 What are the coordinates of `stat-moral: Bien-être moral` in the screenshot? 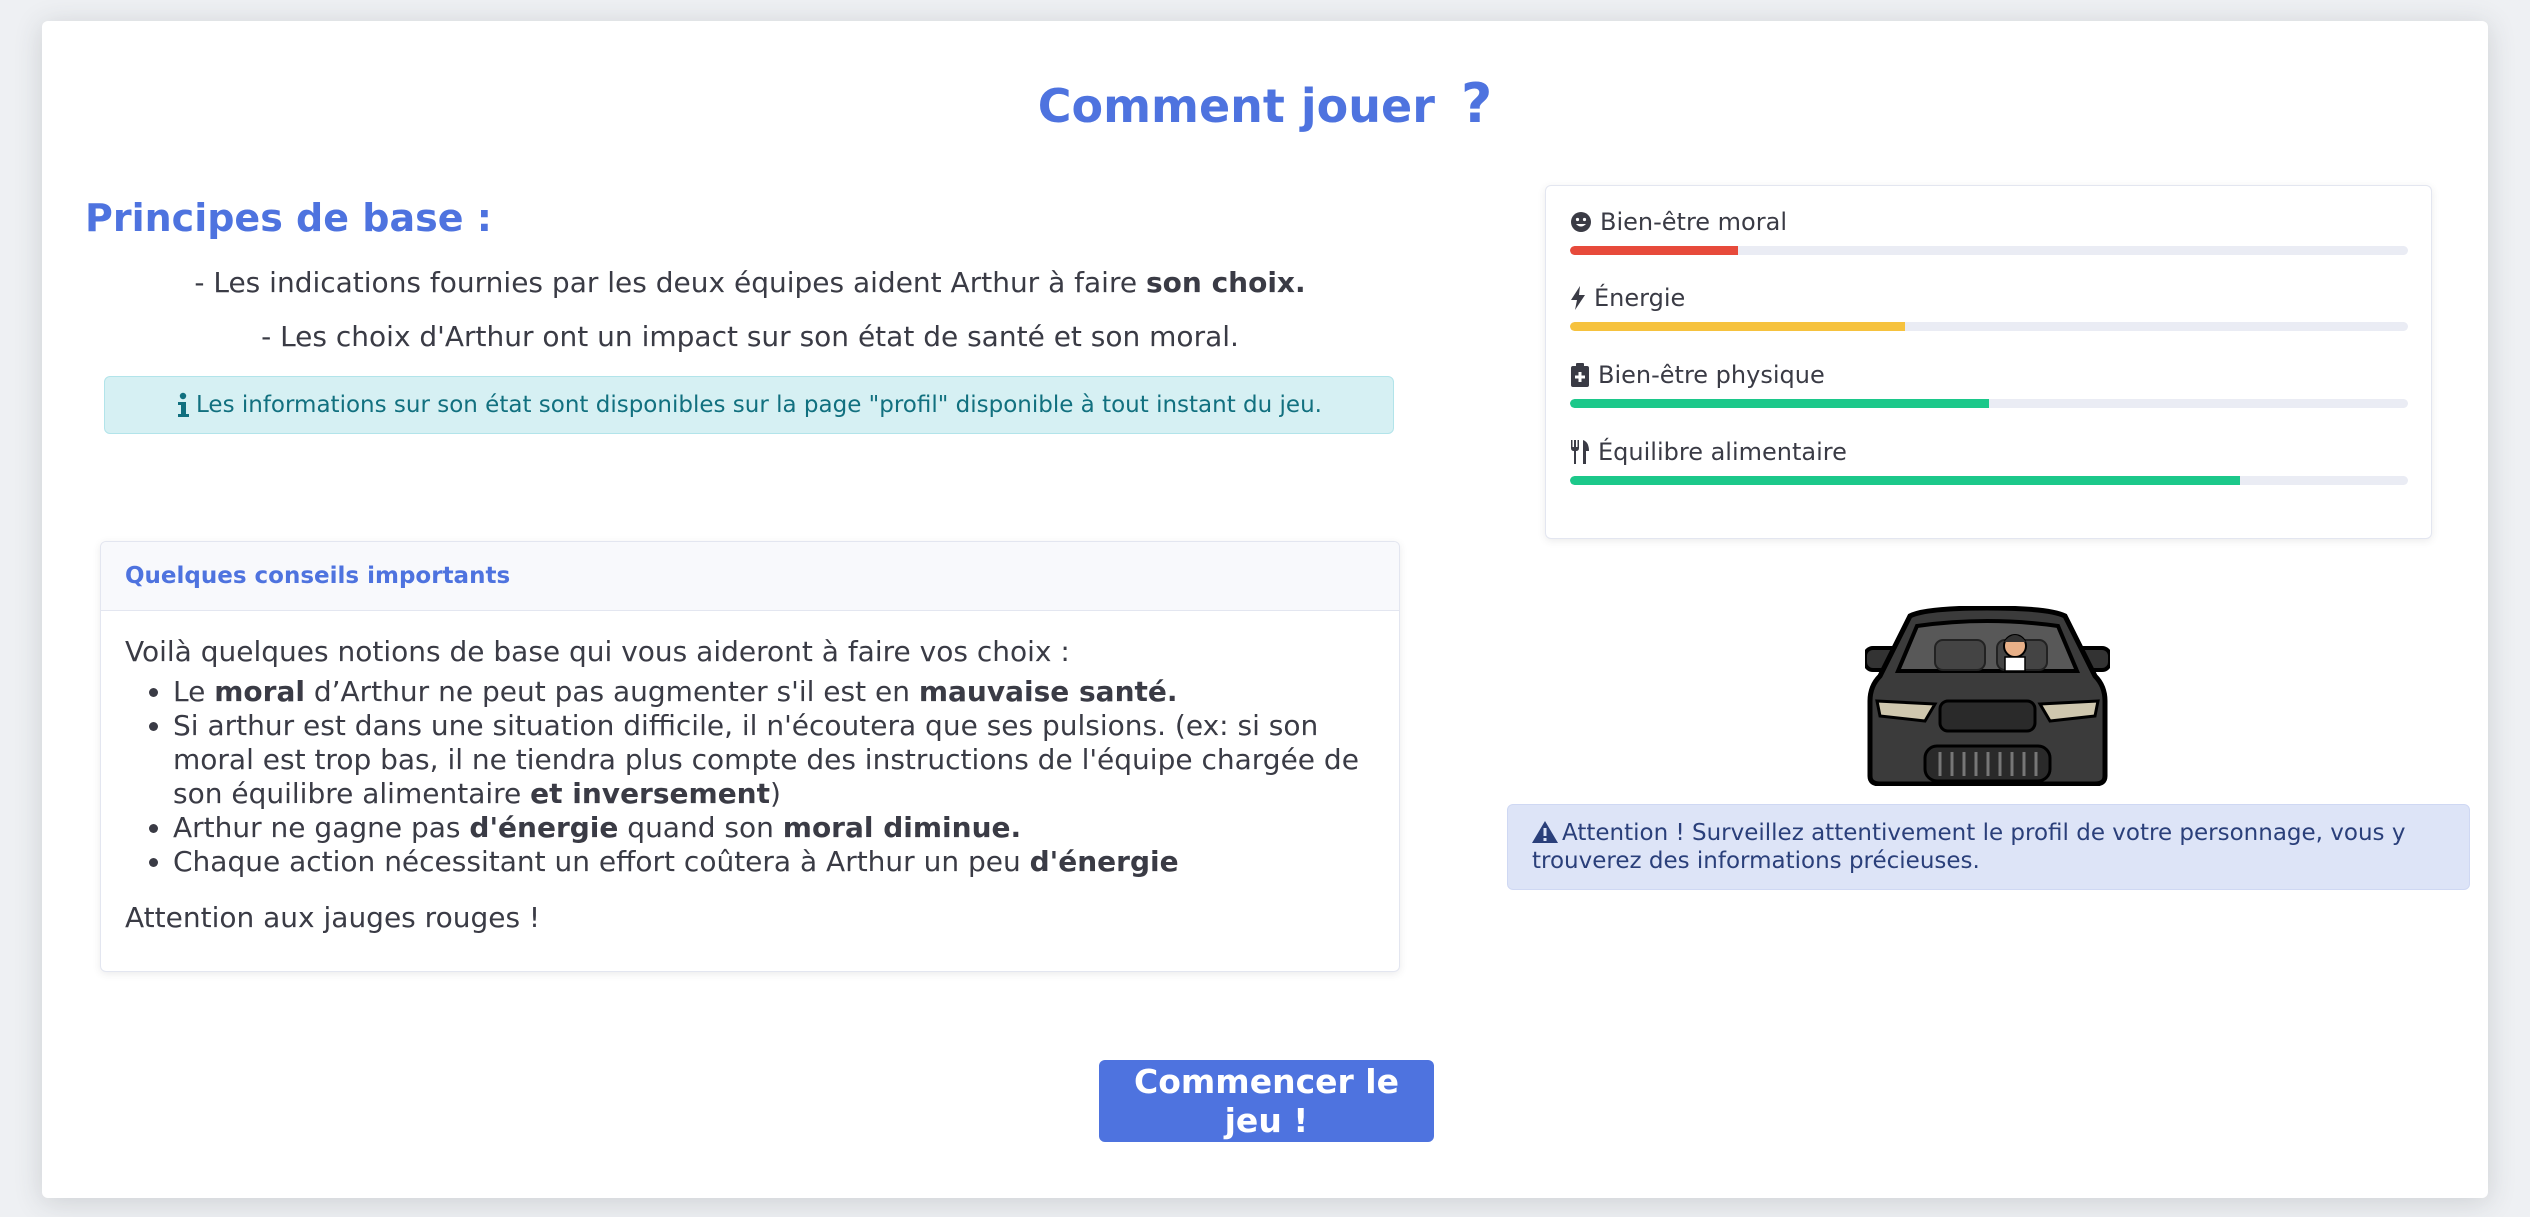 It's located at (1989, 231).